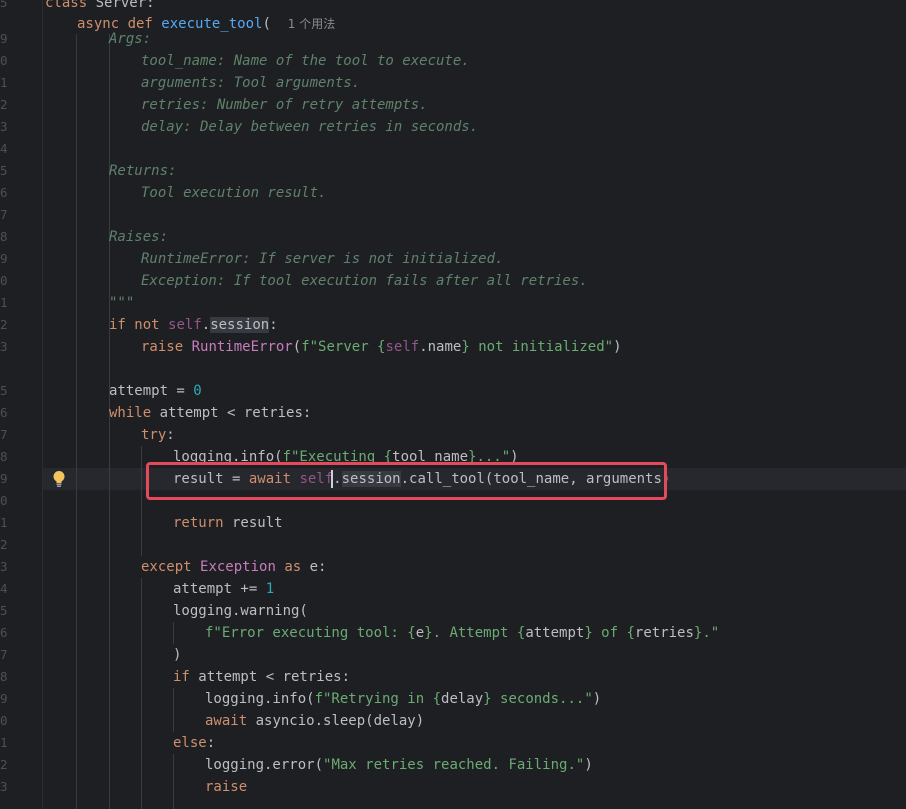 The width and height of the screenshot is (906, 809). I want to click on interpolated-var: e, so click(420, 633).